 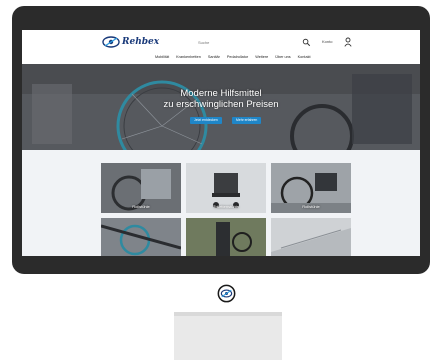 I want to click on category-tile: Toilettenstühle, so click(x=226, y=188).